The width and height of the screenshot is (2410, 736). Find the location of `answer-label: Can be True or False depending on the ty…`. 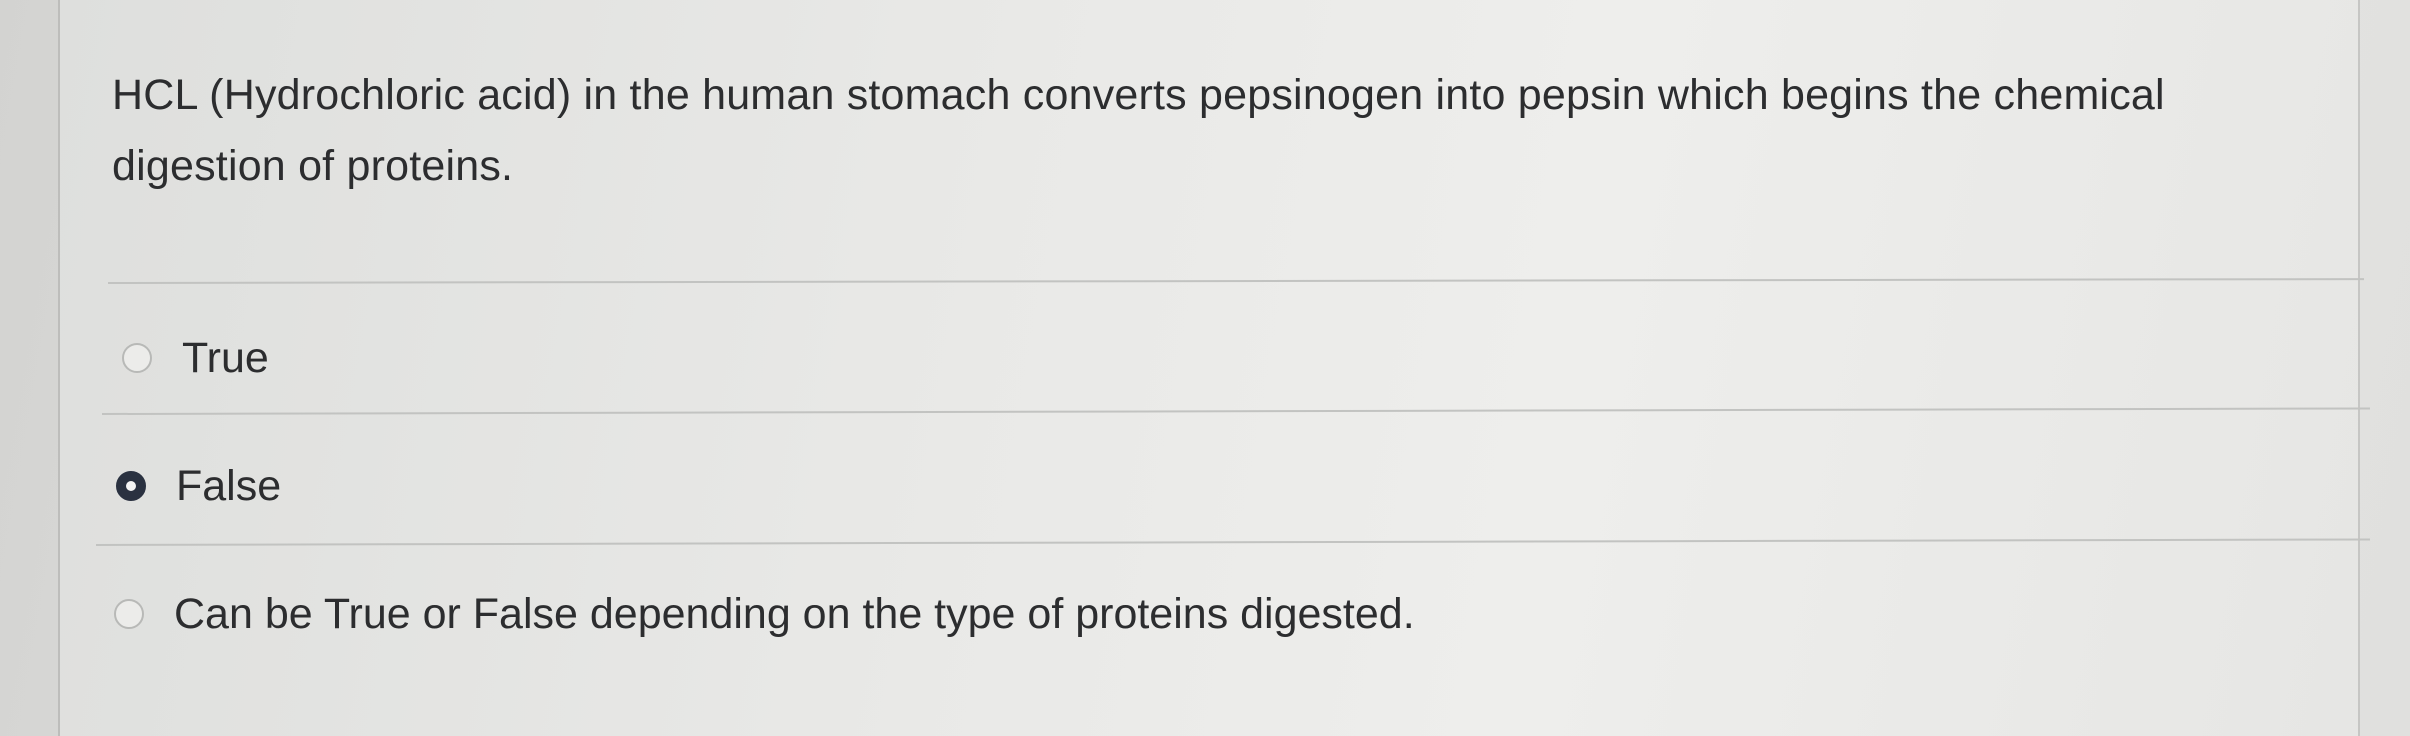

answer-label: Can be True or False depending on the ty… is located at coordinates (794, 614).